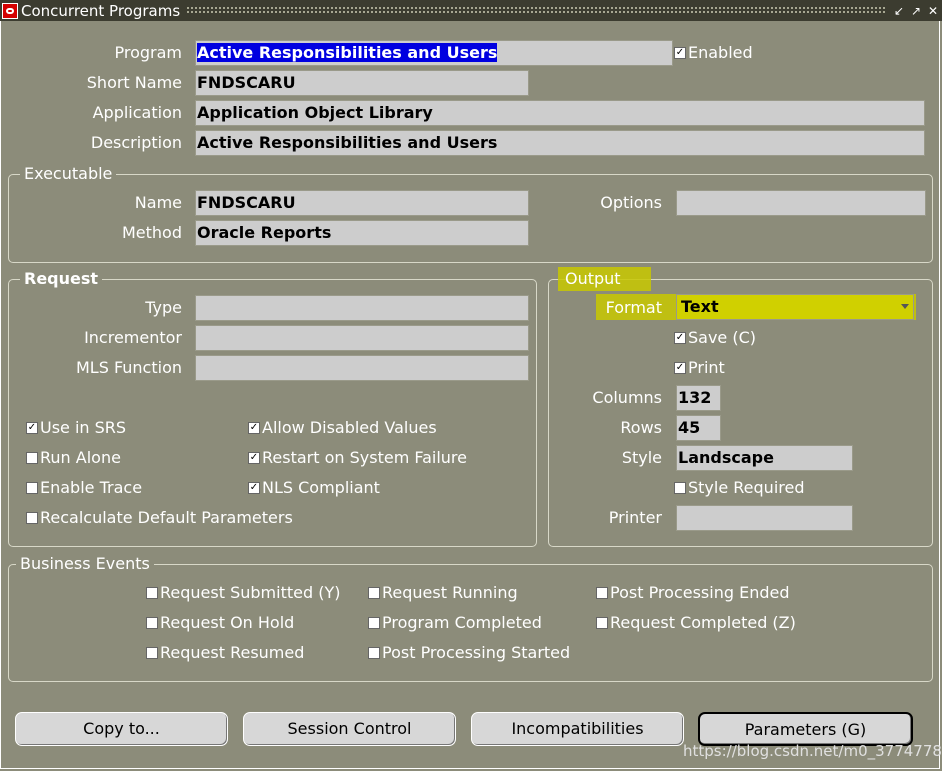 The width and height of the screenshot is (942, 771). Describe the element at coordinates (698, 398) in the screenshot. I see `columns-field: 132` at that location.